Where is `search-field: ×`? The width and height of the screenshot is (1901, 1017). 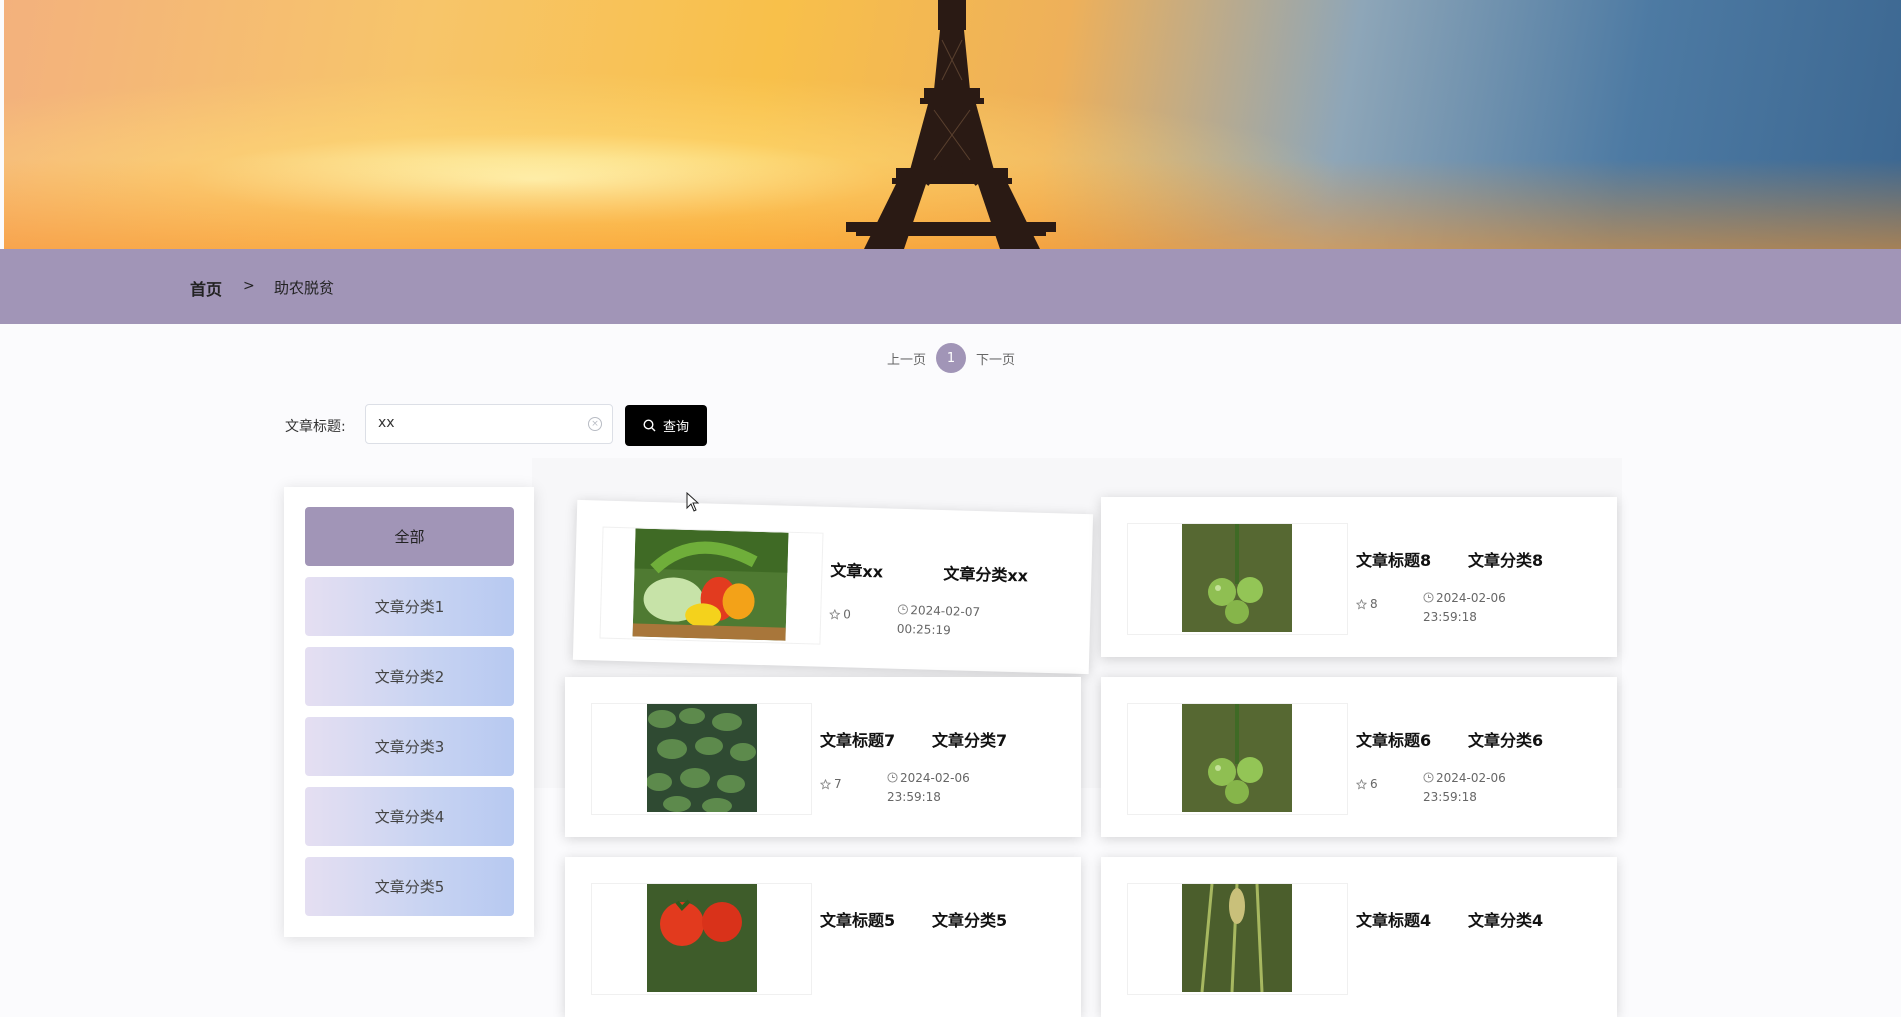
search-field: × is located at coordinates (489, 424).